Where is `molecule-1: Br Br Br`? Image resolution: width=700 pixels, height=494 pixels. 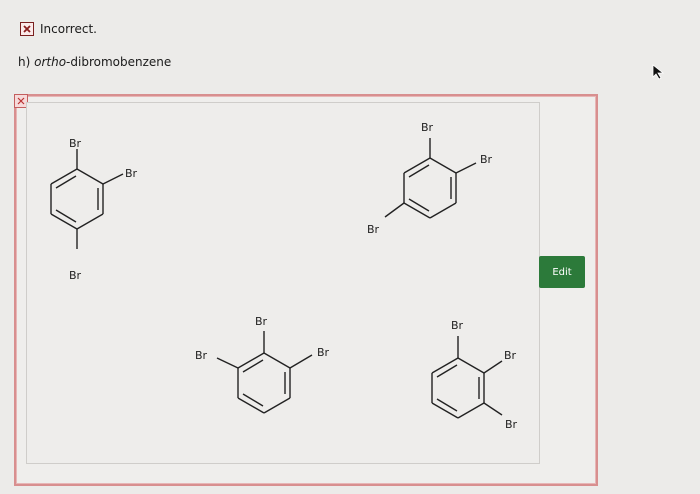 molecule-1: Br Br Br is located at coordinates (94, 209).